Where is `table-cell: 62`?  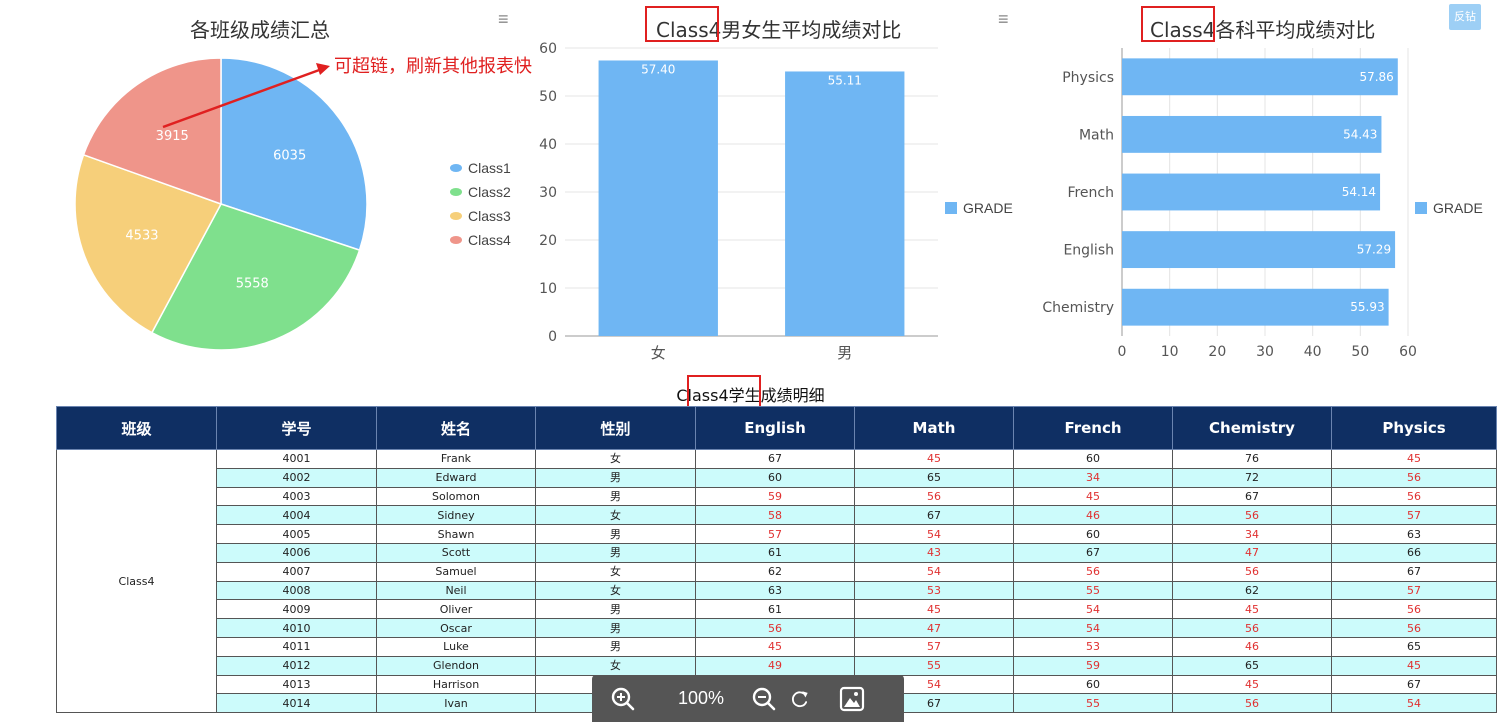 table-cell: 62 is located at coordinates (775, 571).